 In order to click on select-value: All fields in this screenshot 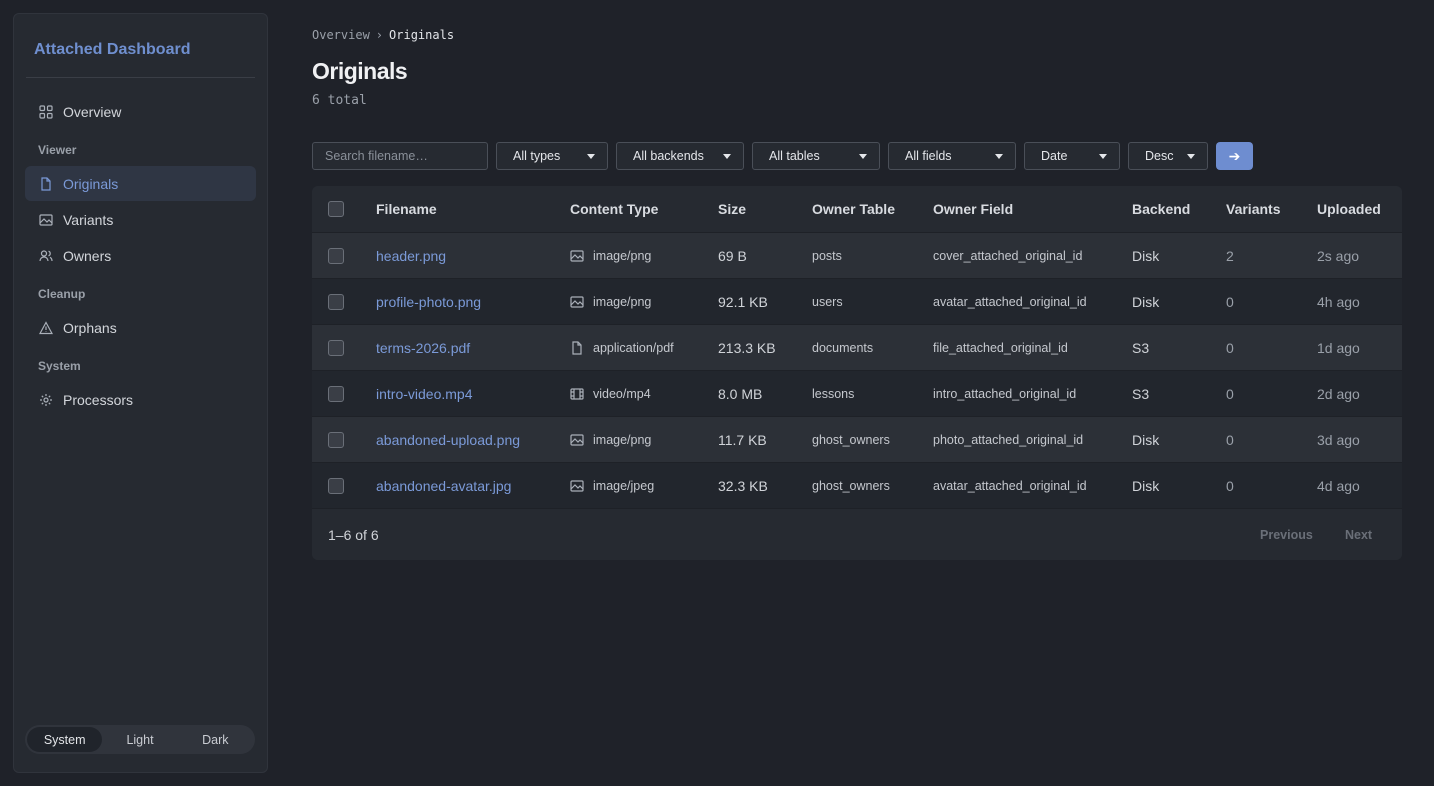, I will do `click(928, 156)`.